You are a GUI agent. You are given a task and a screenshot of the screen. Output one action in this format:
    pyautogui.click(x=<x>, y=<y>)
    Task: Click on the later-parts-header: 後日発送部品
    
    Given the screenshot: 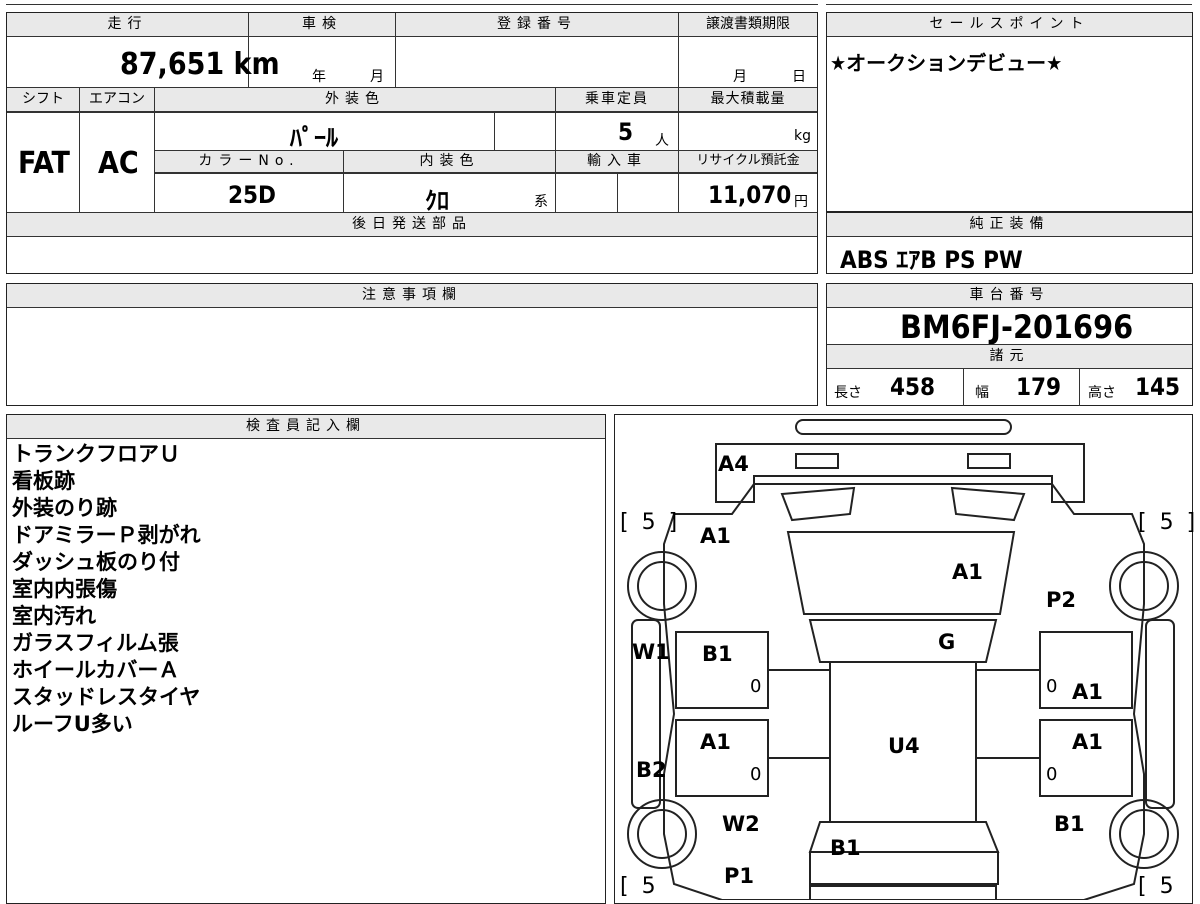 What is the action you would take?
    pyautogui.click(x=412, y=225)
    